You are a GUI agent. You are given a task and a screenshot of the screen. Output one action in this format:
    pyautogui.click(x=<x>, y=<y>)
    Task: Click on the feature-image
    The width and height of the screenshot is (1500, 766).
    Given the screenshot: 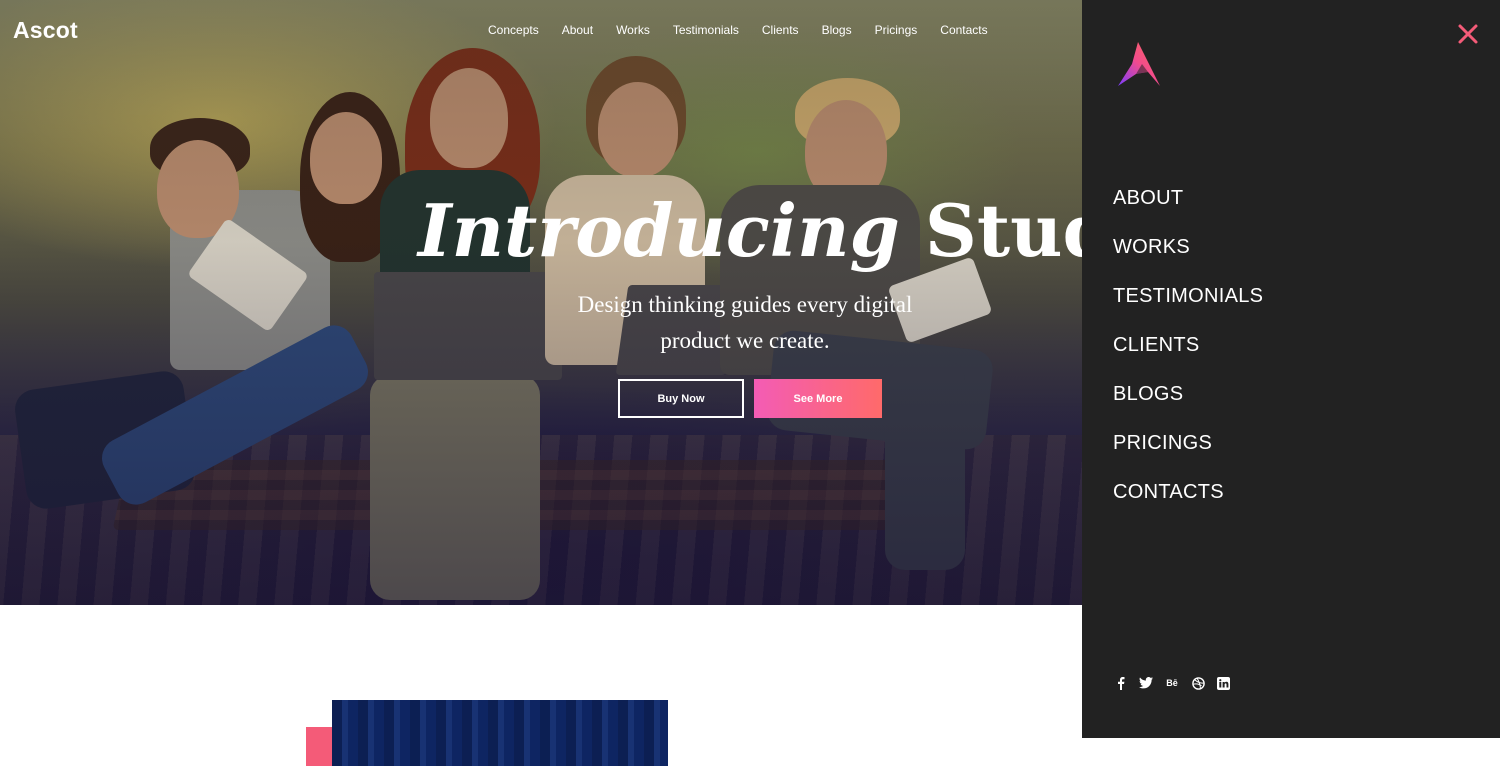 What is the action you would take?
    pyautogui.click(x=500, y=733)
    